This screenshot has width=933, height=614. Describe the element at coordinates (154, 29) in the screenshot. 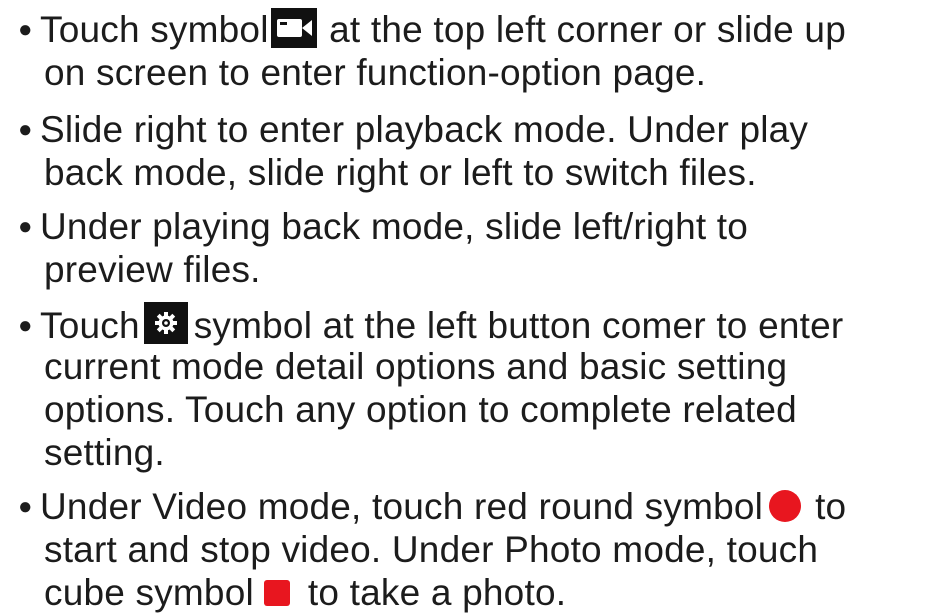

I see `line-text-before: Touch symbol` at that location.